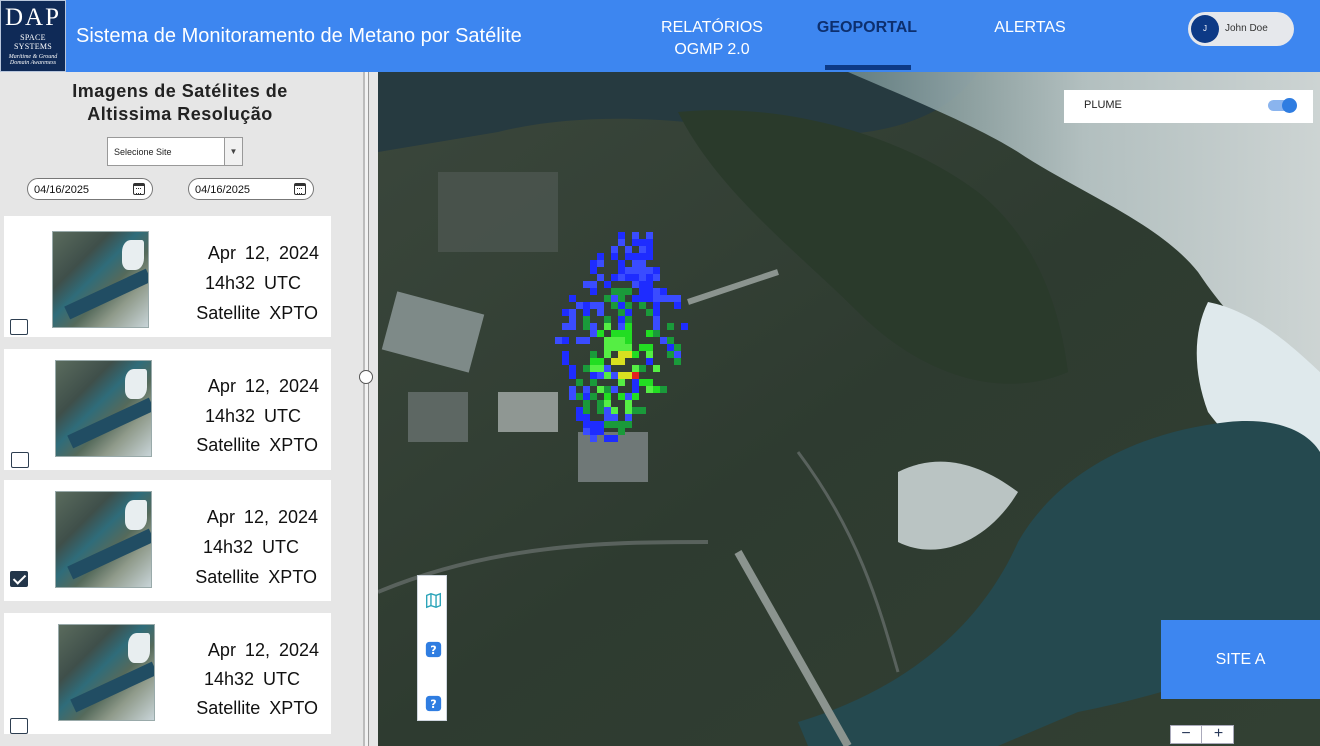  Describe the element at coordinates (1241, 29) in the screenshot. I see `user-menu: J John Doe` at that location.